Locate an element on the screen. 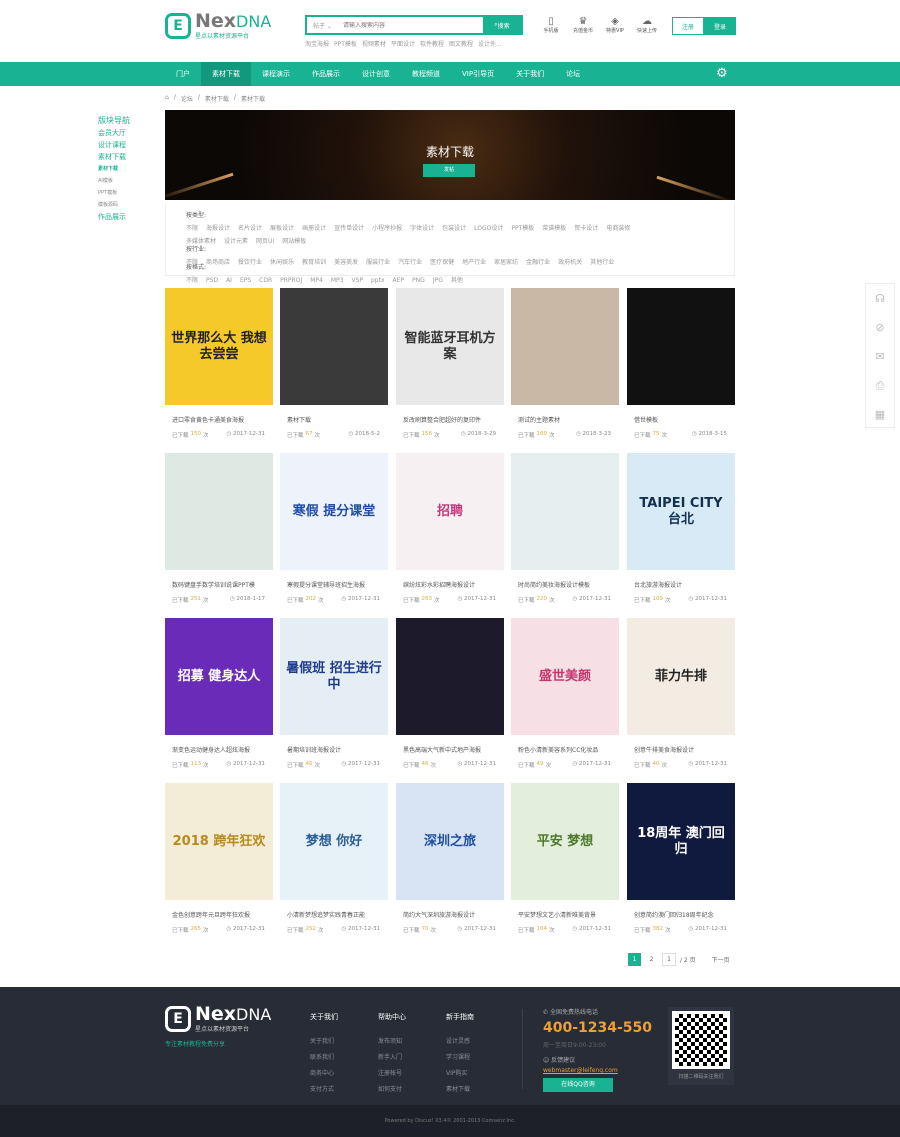  sidebar-item: 素材下载 is located at coordinates (128, 157).